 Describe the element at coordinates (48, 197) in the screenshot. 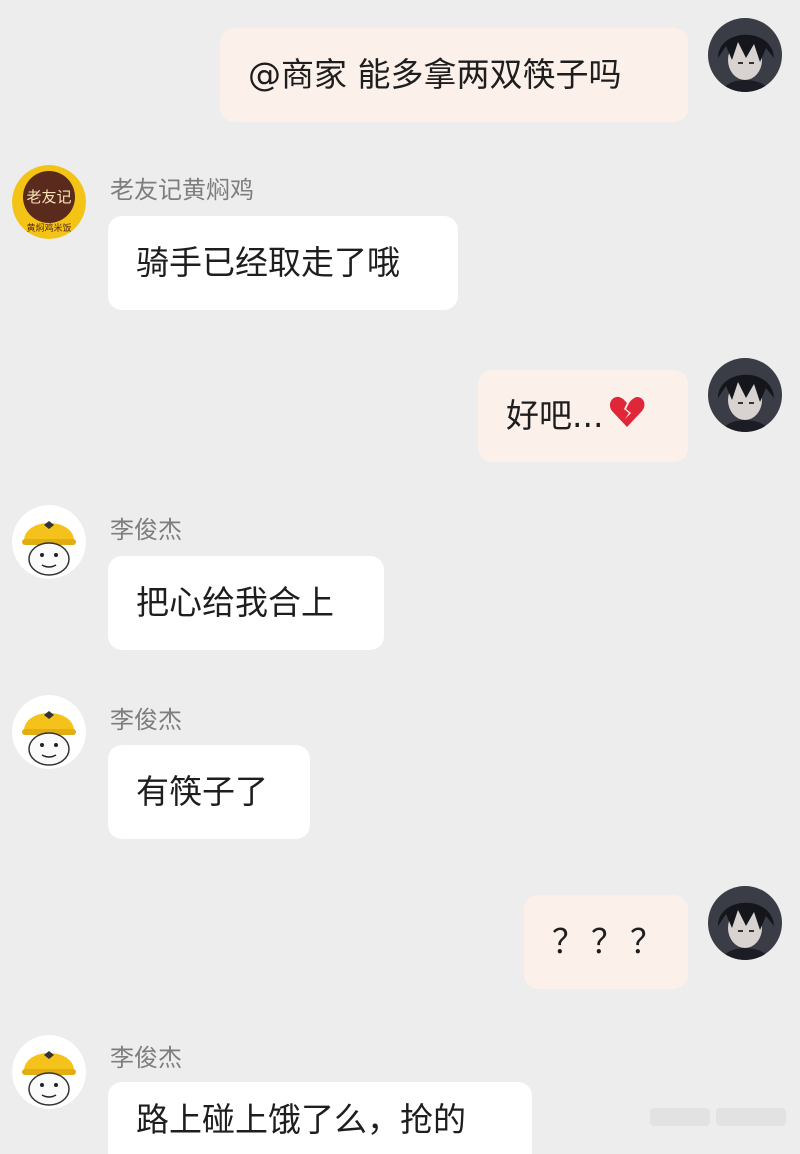

I see `shop-logo-text: 老友记` at that location.